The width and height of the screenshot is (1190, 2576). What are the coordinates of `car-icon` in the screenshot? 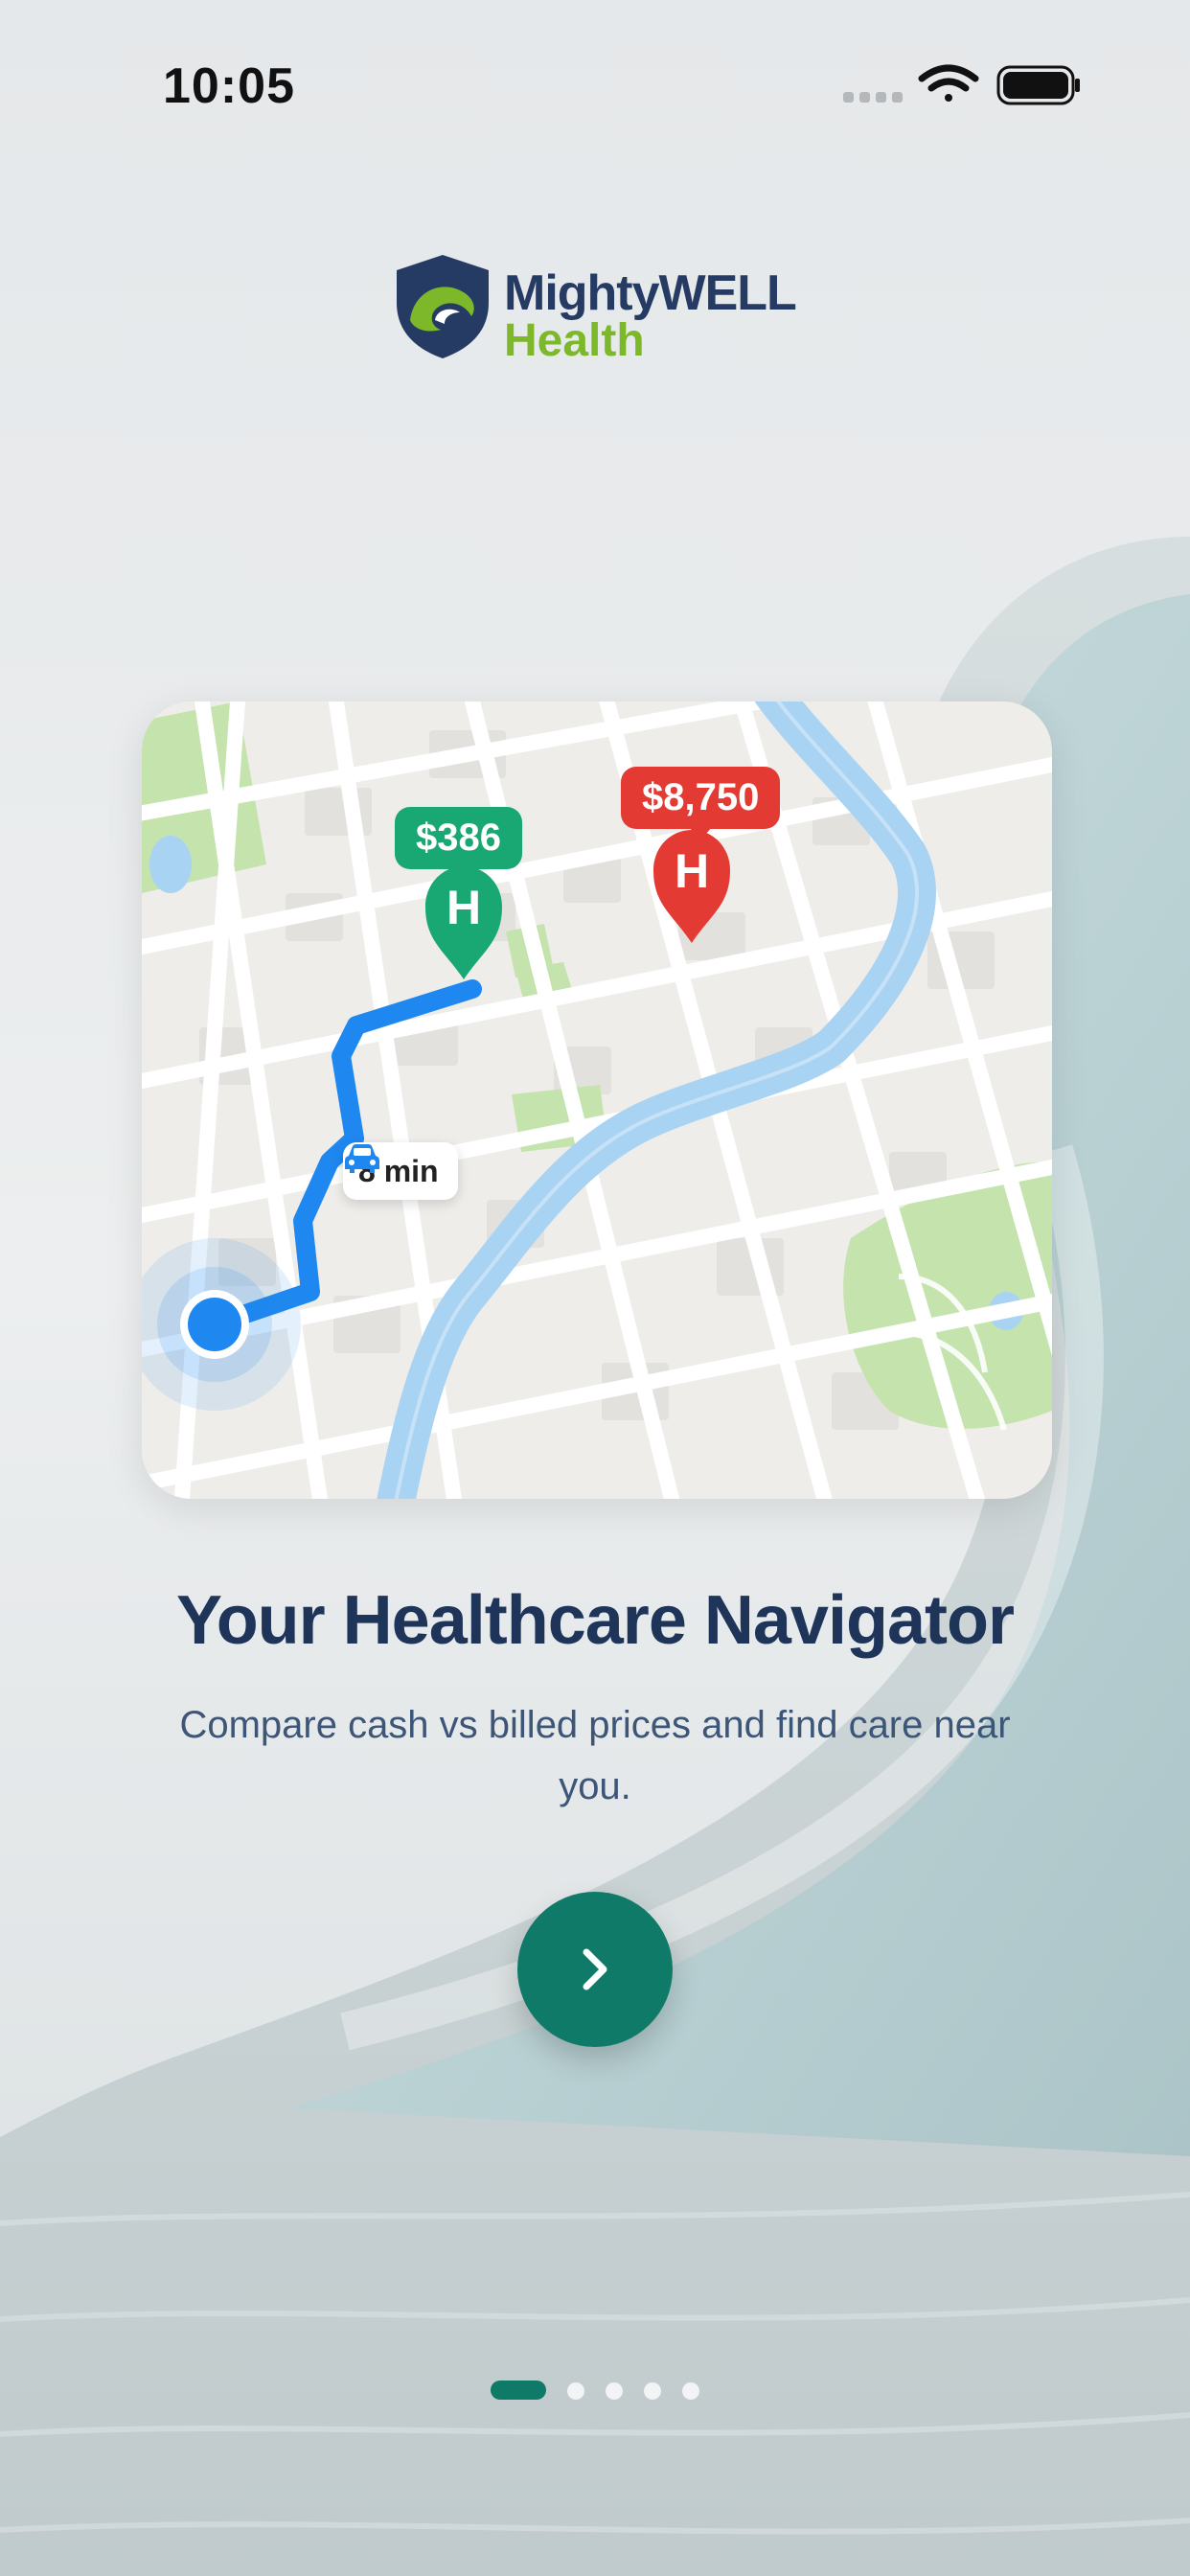 It's located at (362, 1158).